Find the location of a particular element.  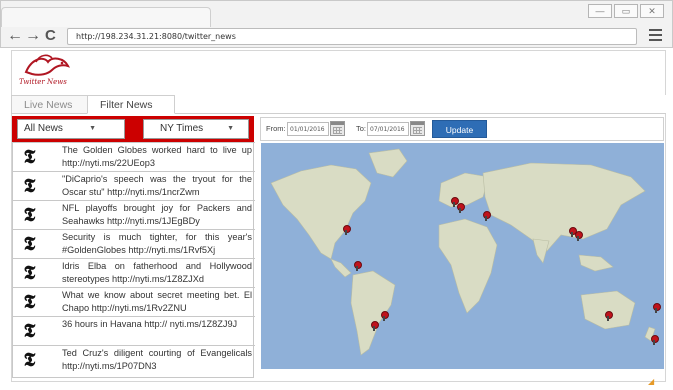

bird-logo-icon is located at coordinates (47, 65).